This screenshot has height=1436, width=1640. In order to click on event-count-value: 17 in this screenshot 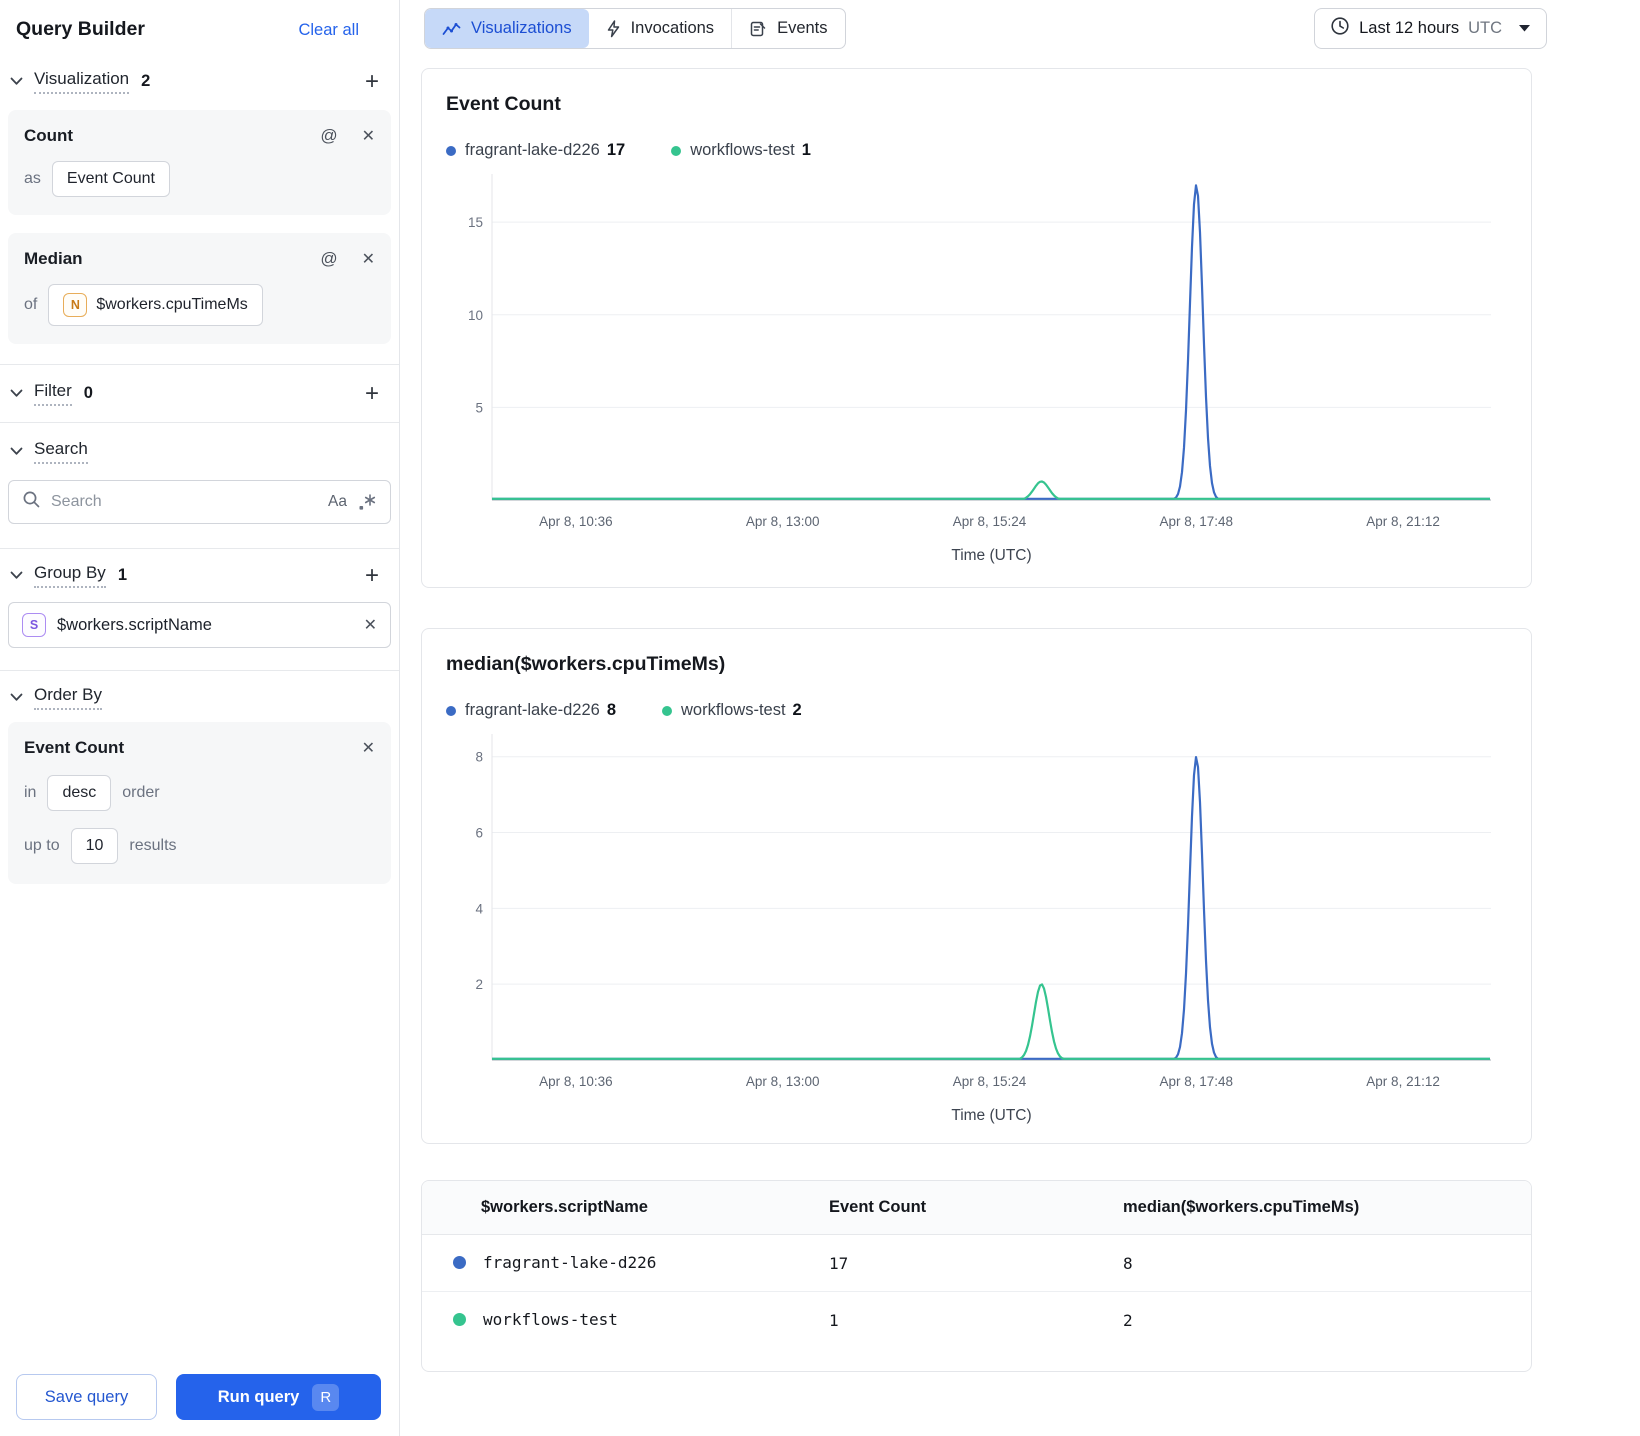, I will do `click(976, 1263)`.